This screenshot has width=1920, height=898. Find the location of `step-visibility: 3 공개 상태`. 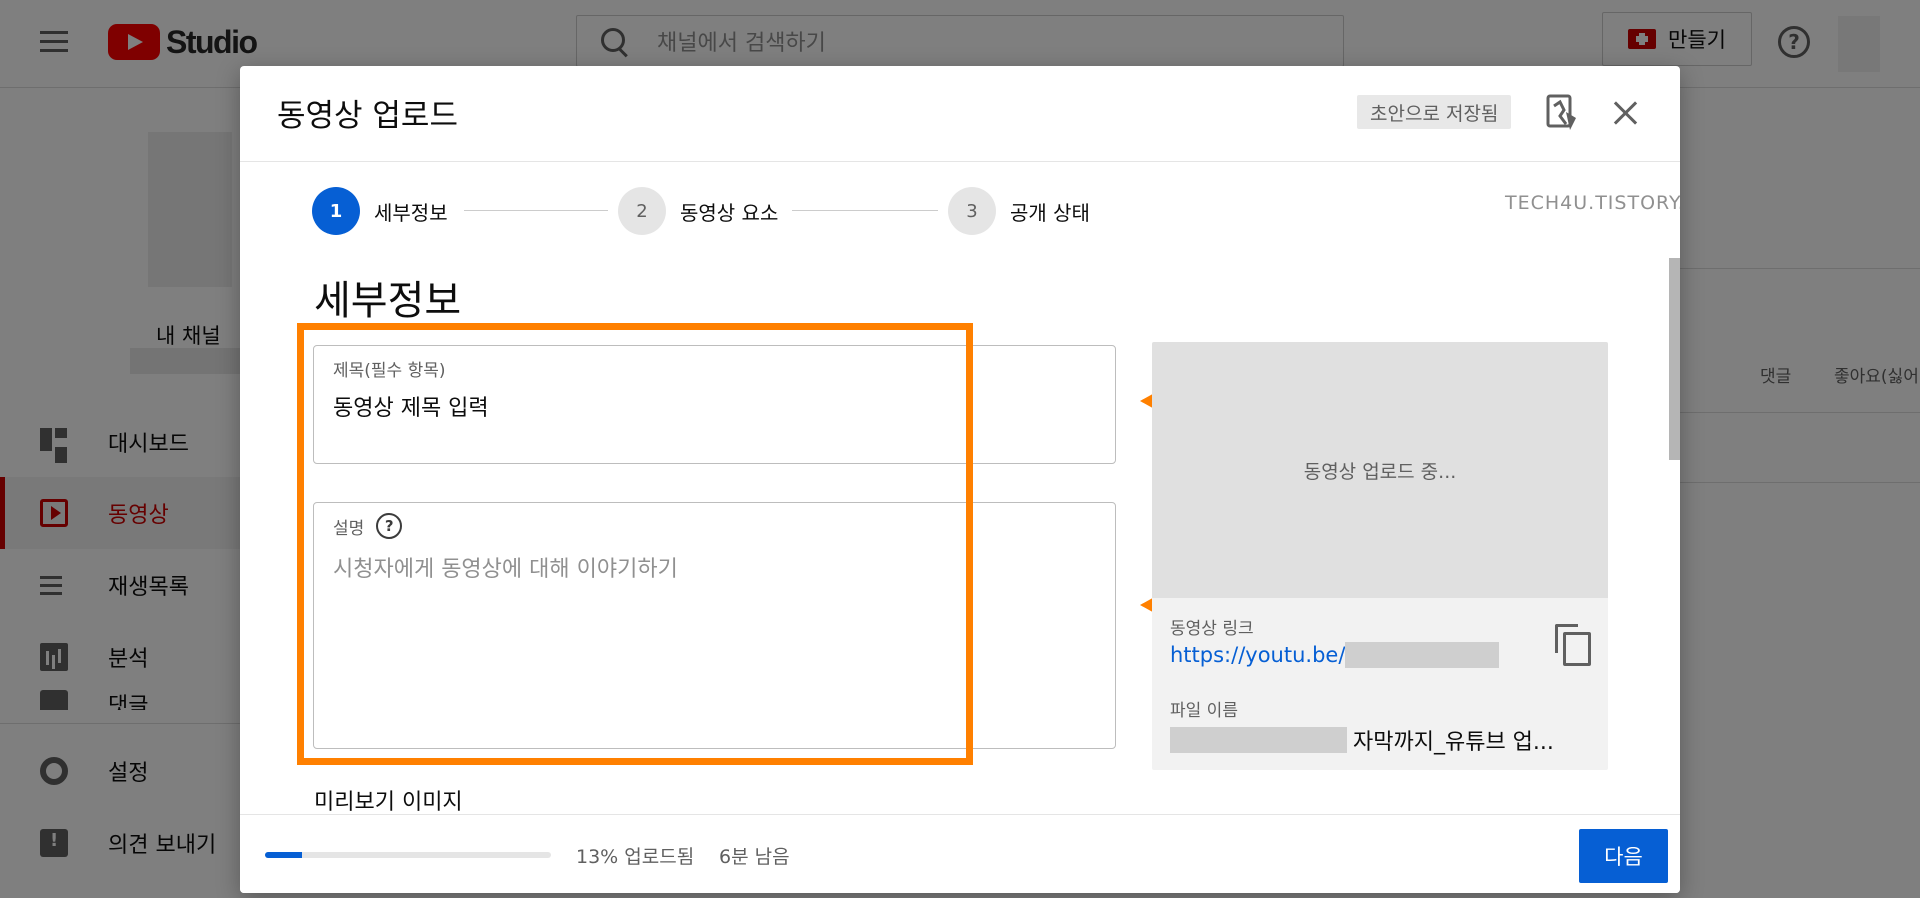

step-visibility: 3 공개 상태 is located at coordinates (1019, 211).